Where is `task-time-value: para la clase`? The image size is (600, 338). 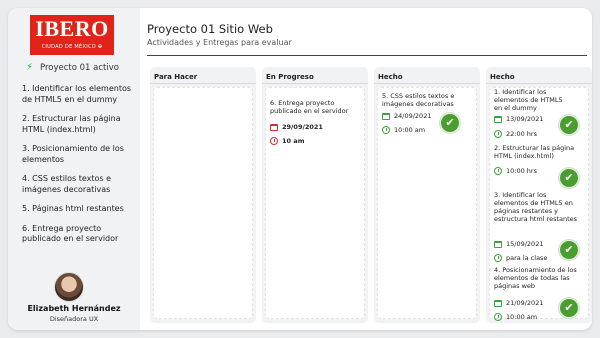 task-time-value: para la clase is located at coordinates (527, 258).